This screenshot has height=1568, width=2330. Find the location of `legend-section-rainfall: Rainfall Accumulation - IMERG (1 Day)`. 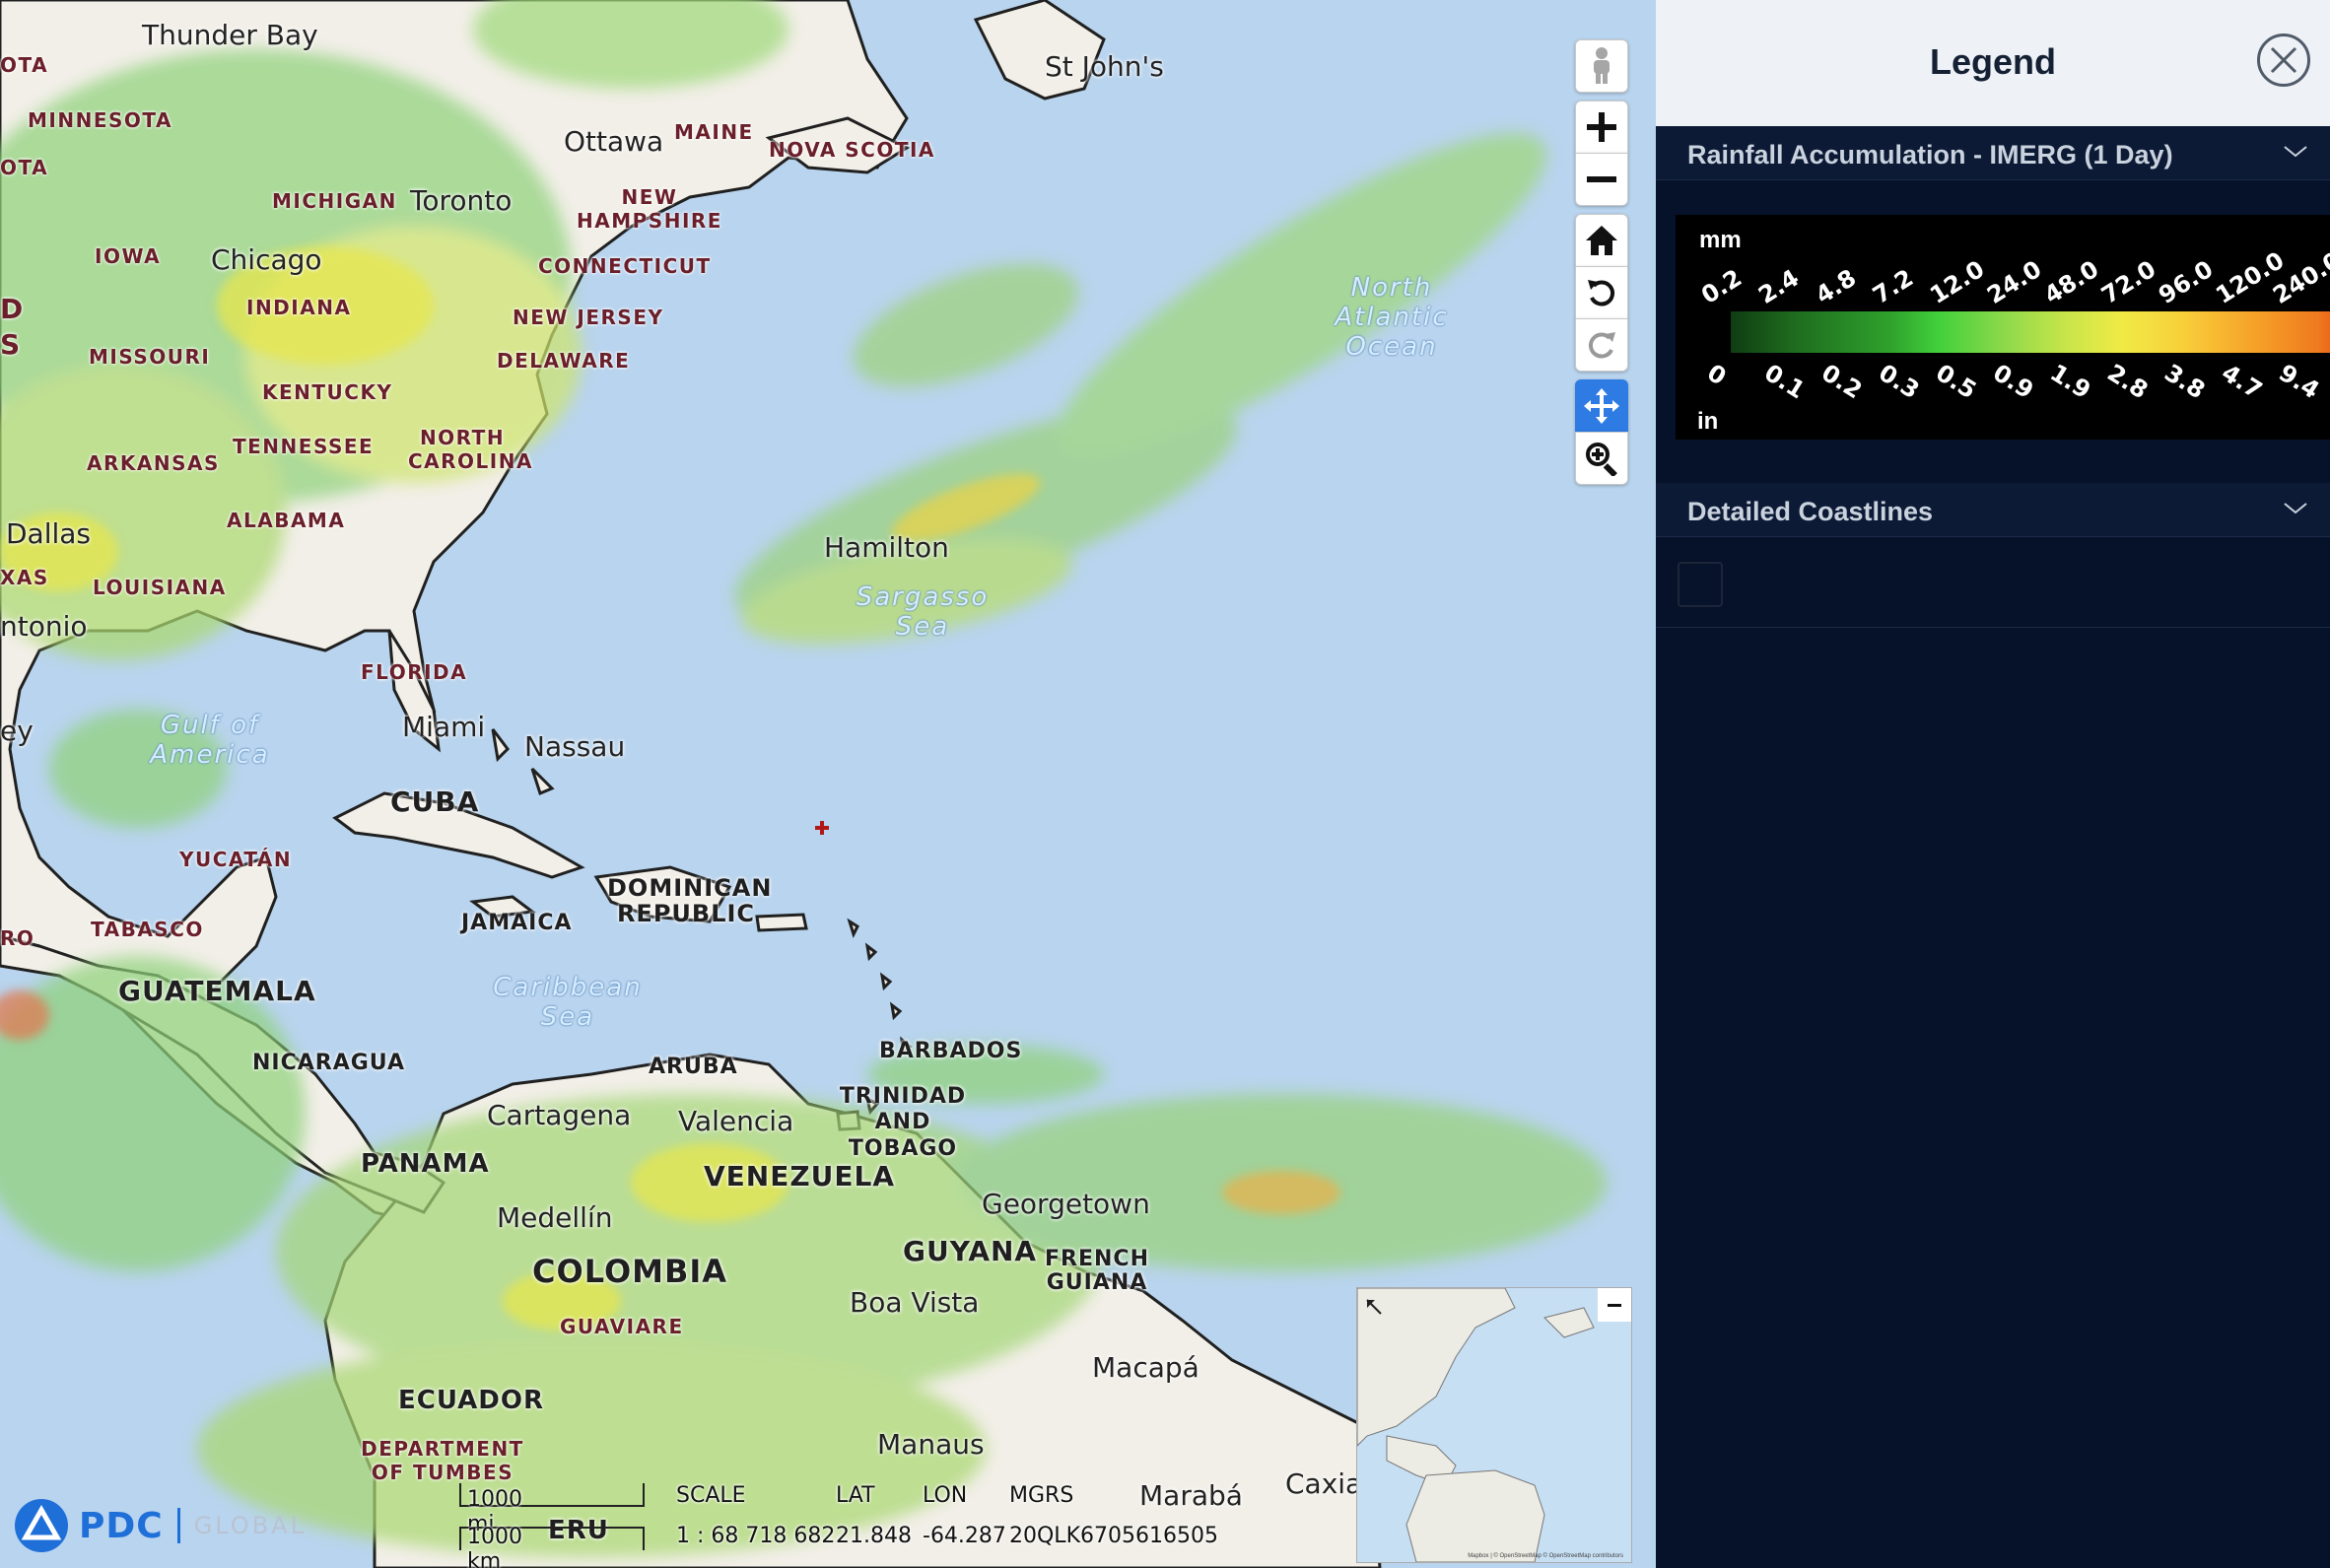

legend-section-rainfall: Rainfall Accumulation - IMERG (1 Day) is located at coordinates (1993, 153).